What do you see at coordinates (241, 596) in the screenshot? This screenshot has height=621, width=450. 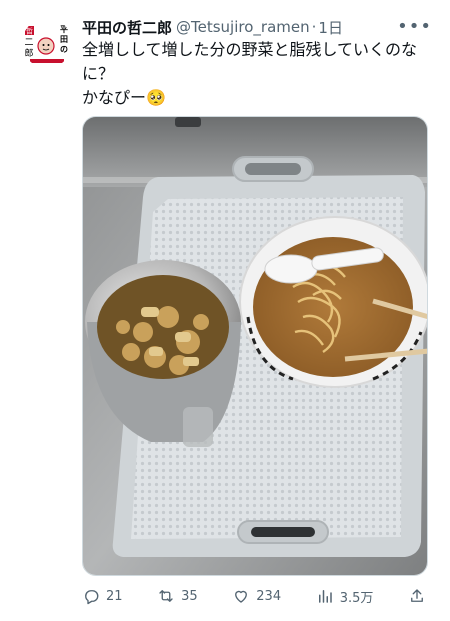 I see `heart-icon` at bounding box center [241, 596].